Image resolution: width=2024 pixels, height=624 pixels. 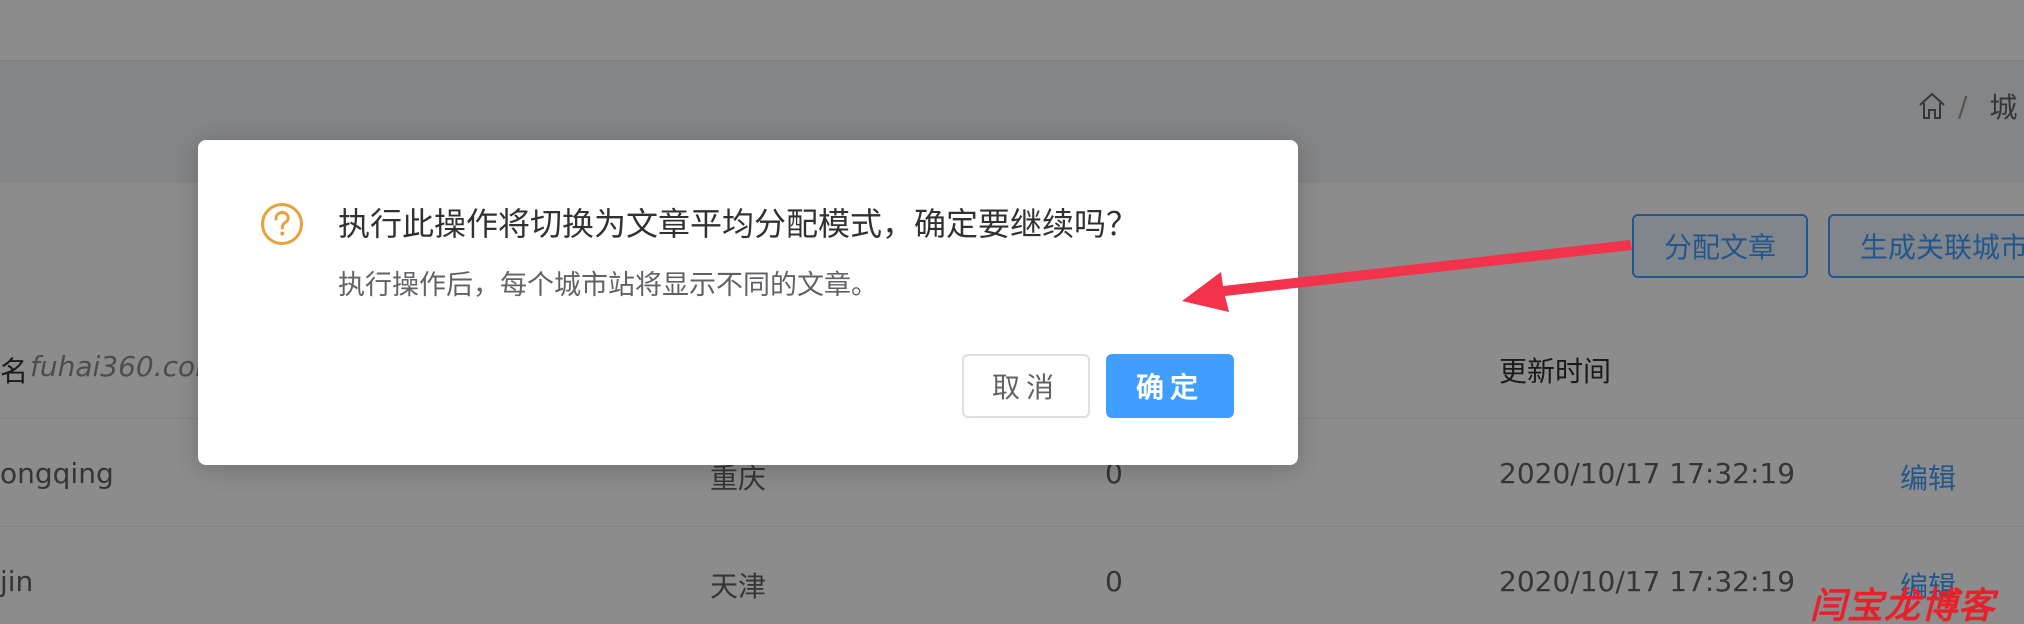 I want to click on question-circle-icon, so click(x=282, y=224).